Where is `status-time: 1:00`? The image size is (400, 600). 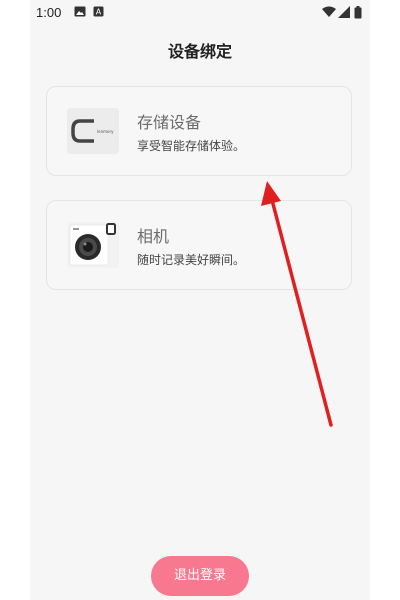 status-time: 1:00 is located at coordinates (49, 12).